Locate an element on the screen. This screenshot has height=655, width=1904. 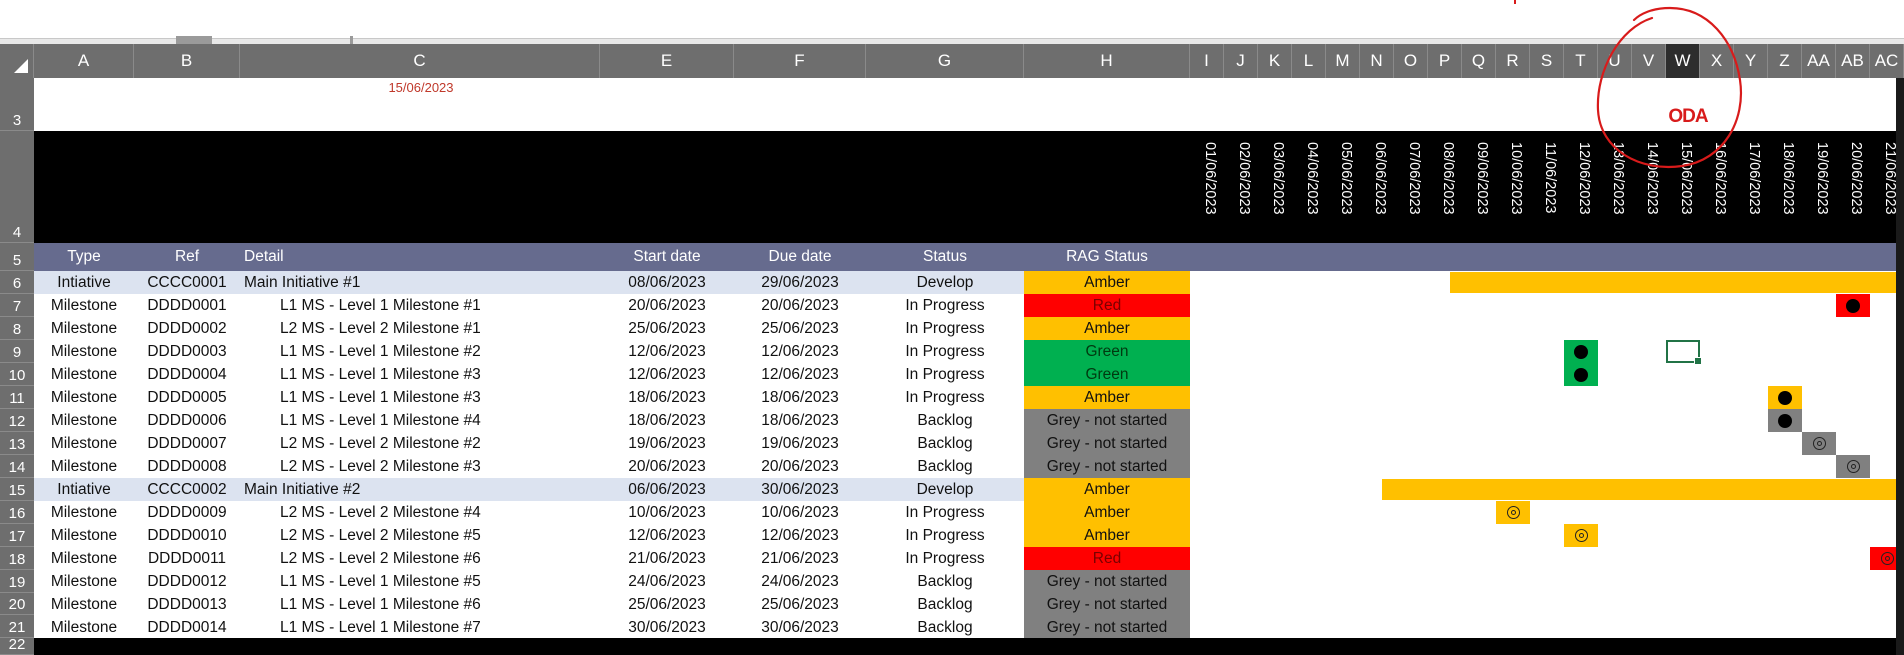
row-header-18: 18 is located at coordinates (17, 558).